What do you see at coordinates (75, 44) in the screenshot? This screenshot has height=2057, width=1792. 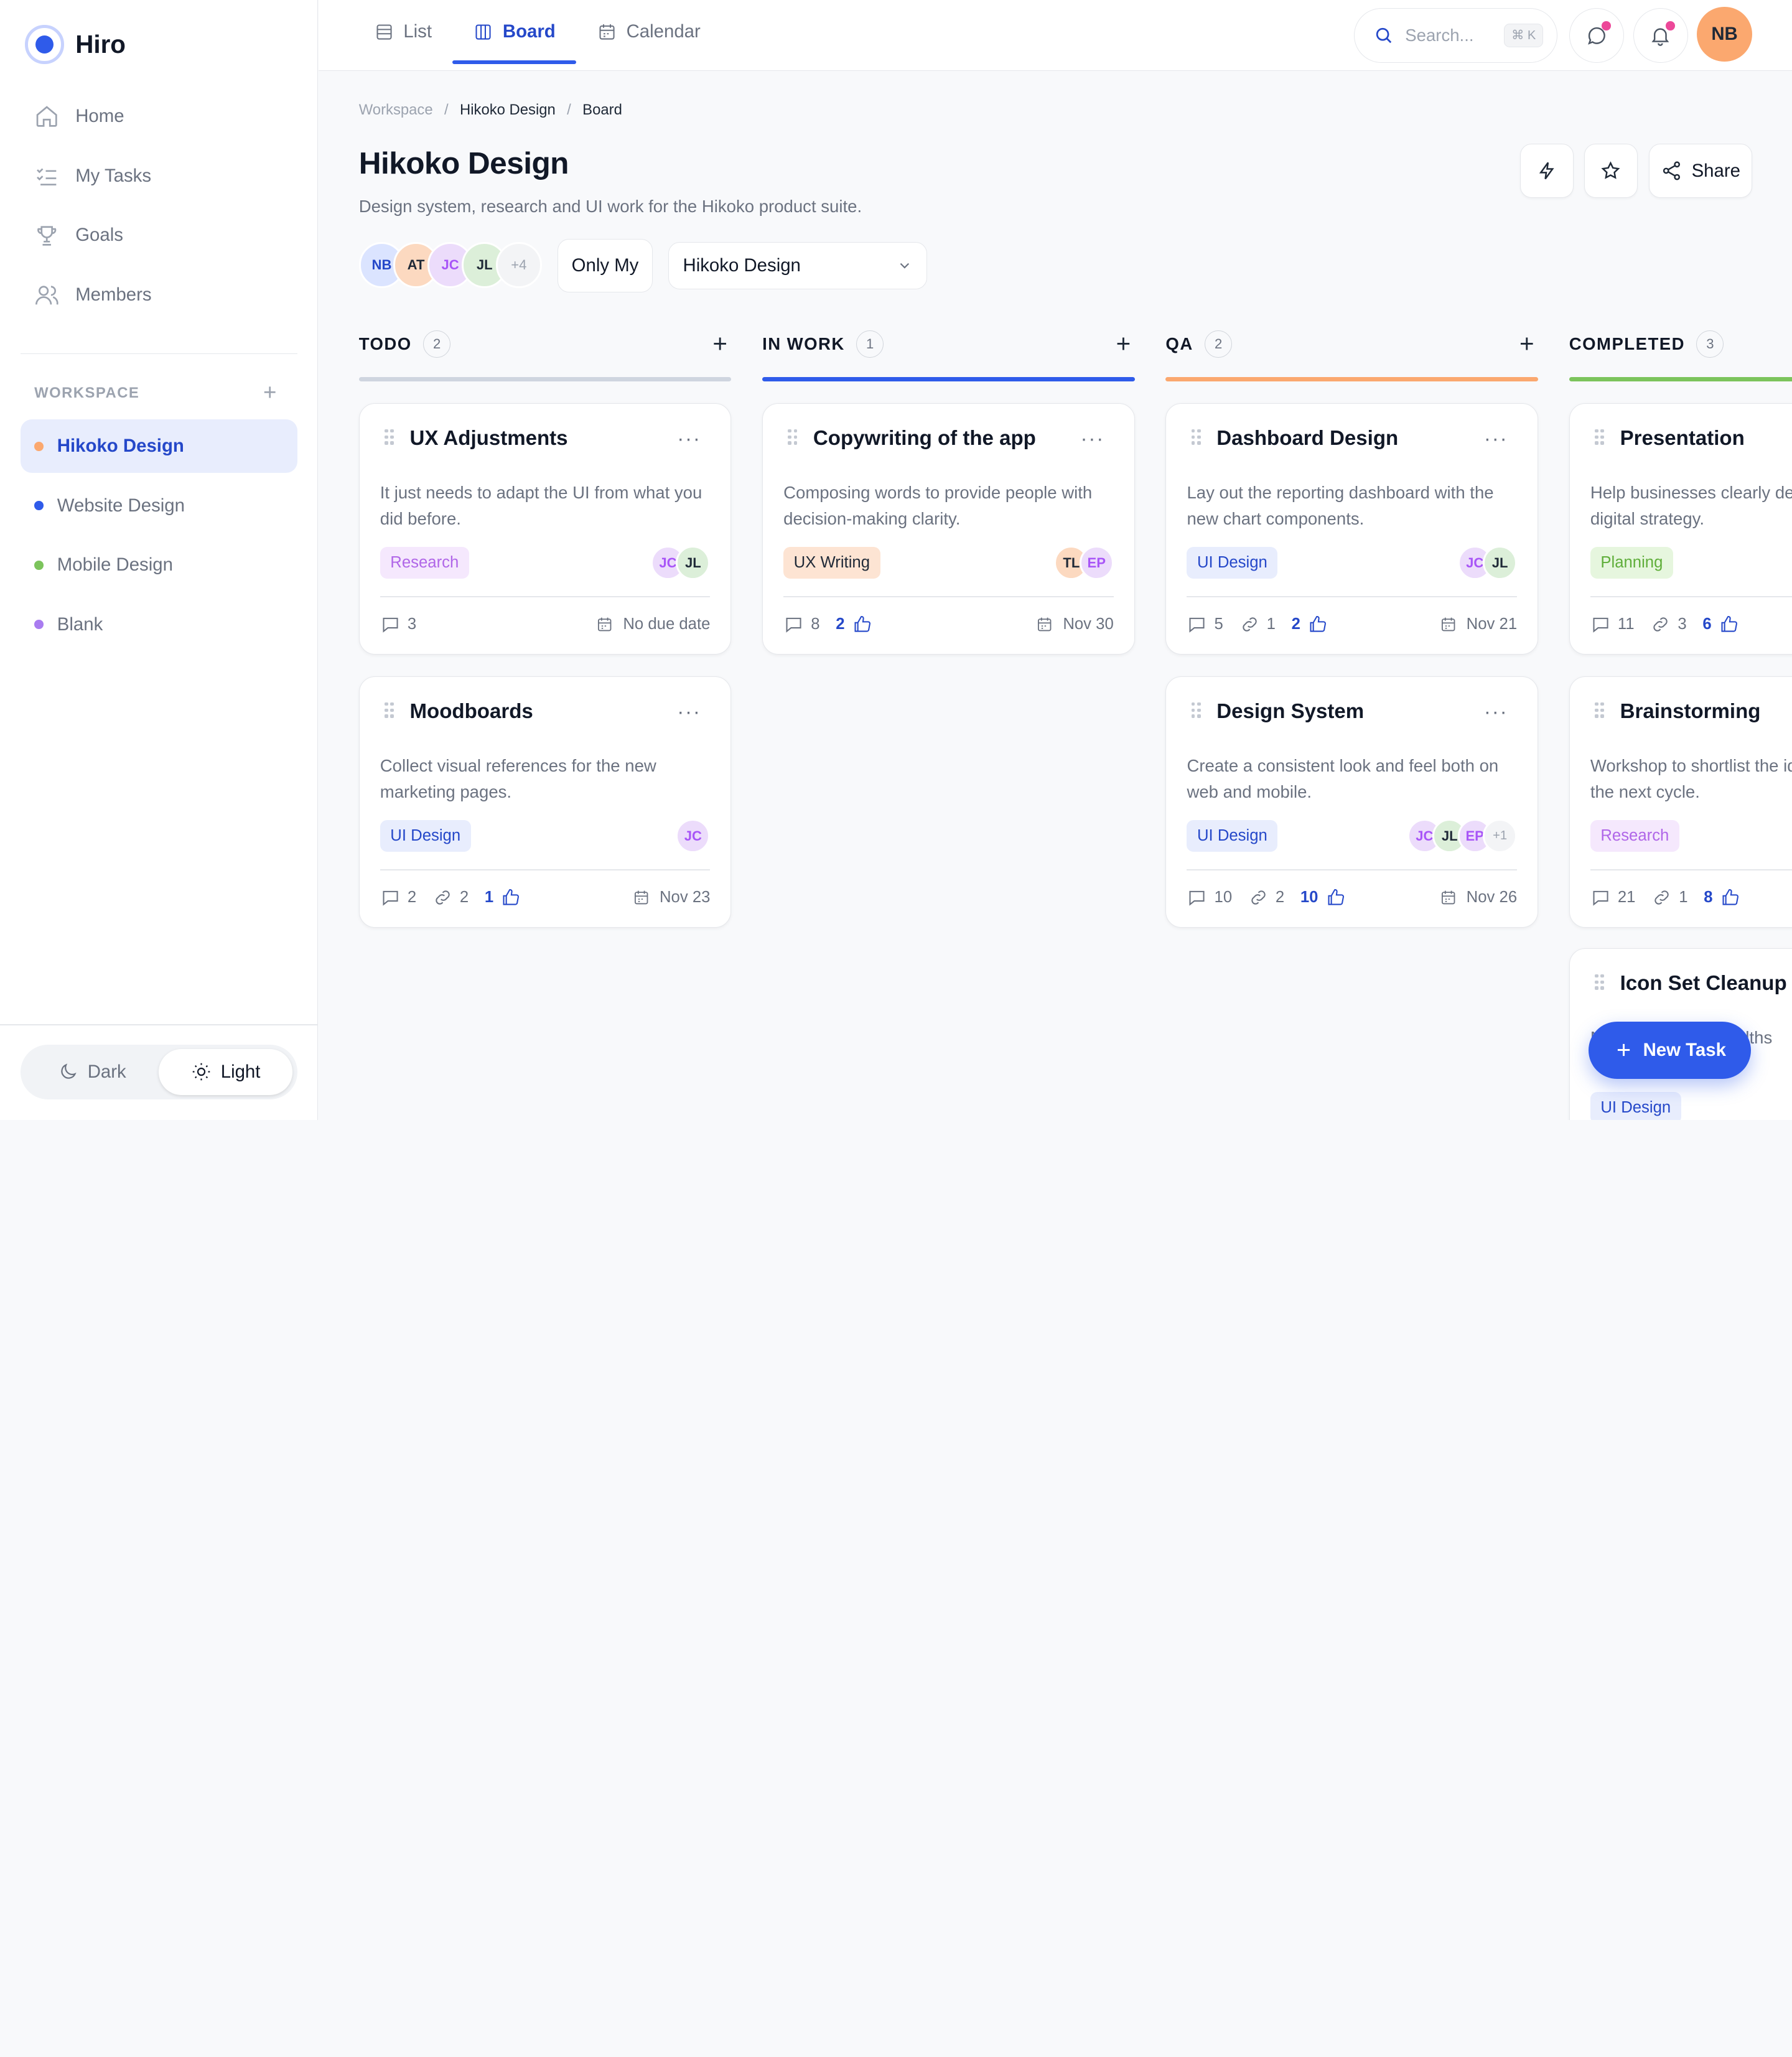 I see `brand: Hiro` at bounding box center [75, 44].